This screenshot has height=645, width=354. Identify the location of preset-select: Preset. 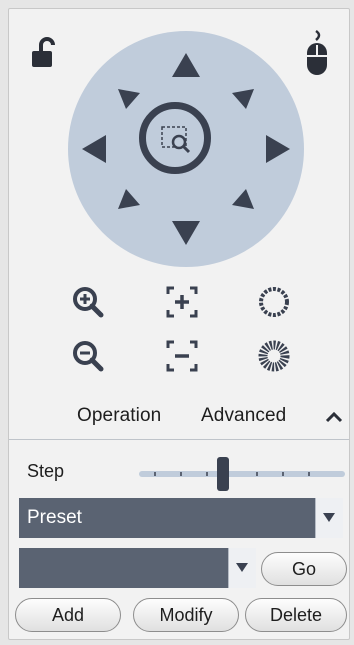
(181, 518).